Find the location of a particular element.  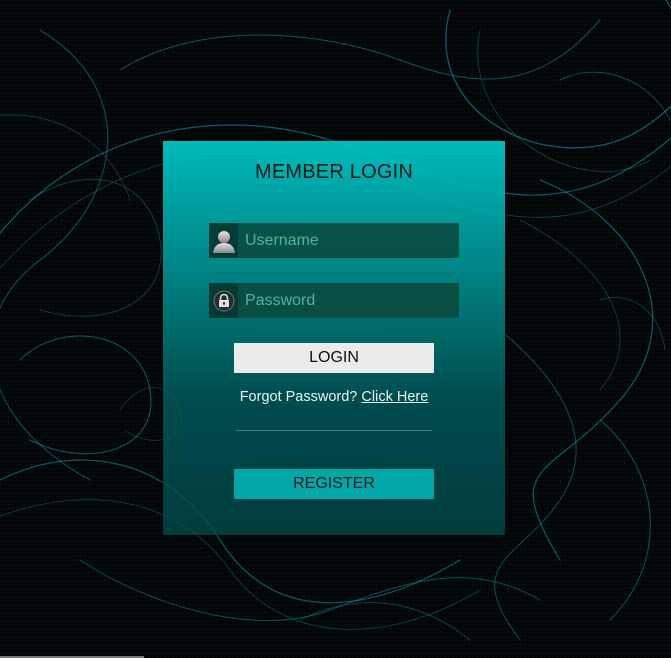

login-button: LOGIN is located at coordinates (334, 358).